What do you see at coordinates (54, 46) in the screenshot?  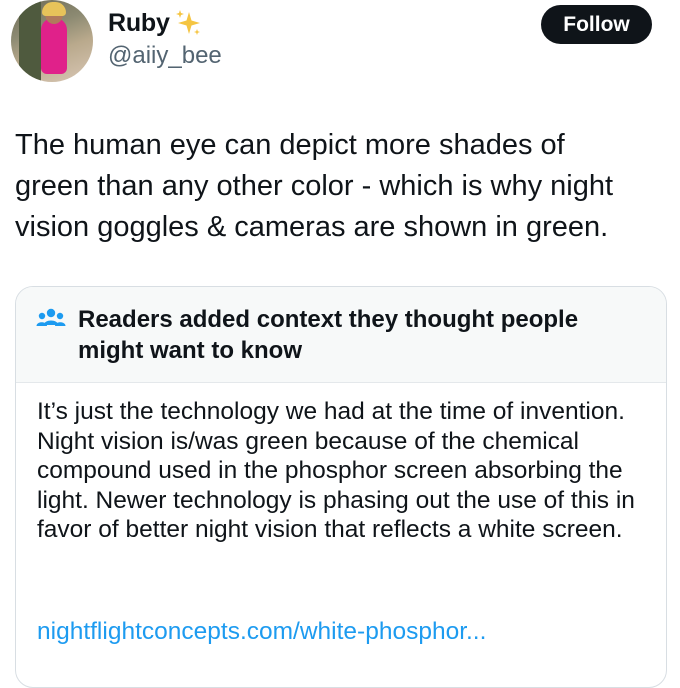 I see `avatar-figure` at bounding box center [54, 46].